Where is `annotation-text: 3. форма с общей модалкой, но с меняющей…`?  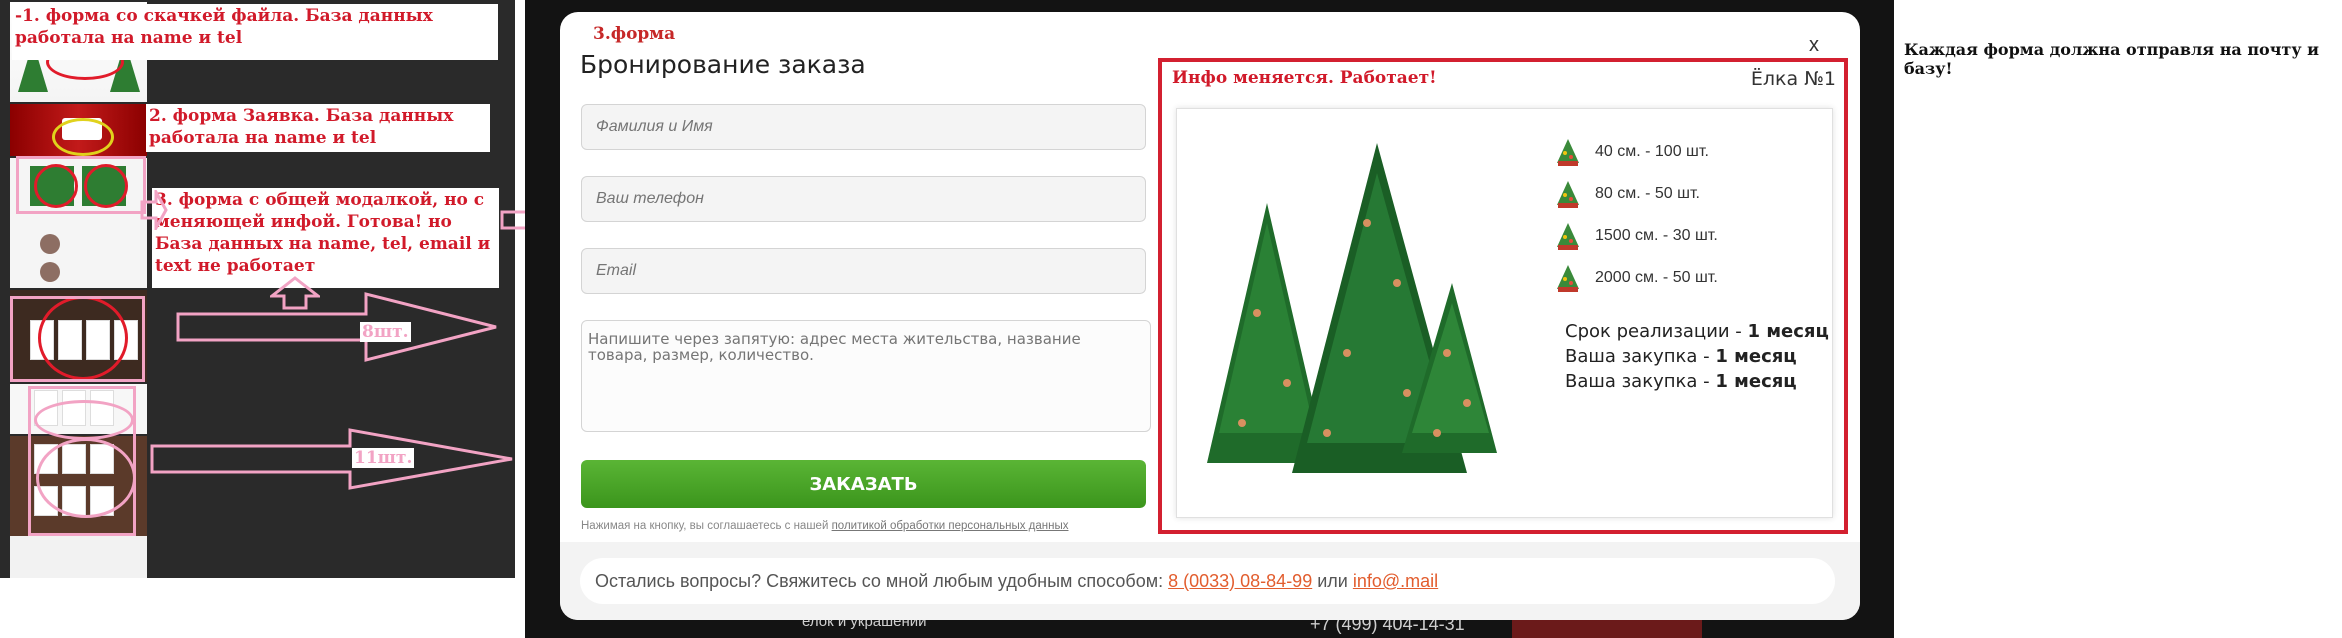
annotation-text: 3. форма с общей модалкой, но с меняющей… is located at coordinates (323, 233).